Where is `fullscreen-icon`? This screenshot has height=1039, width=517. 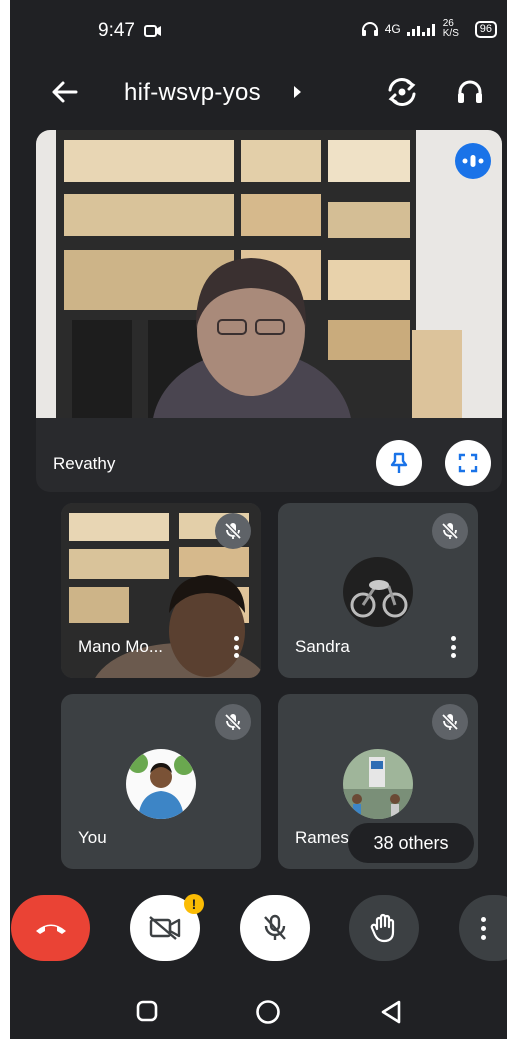
fullscreen-icon is located at coordinates (468, 463).